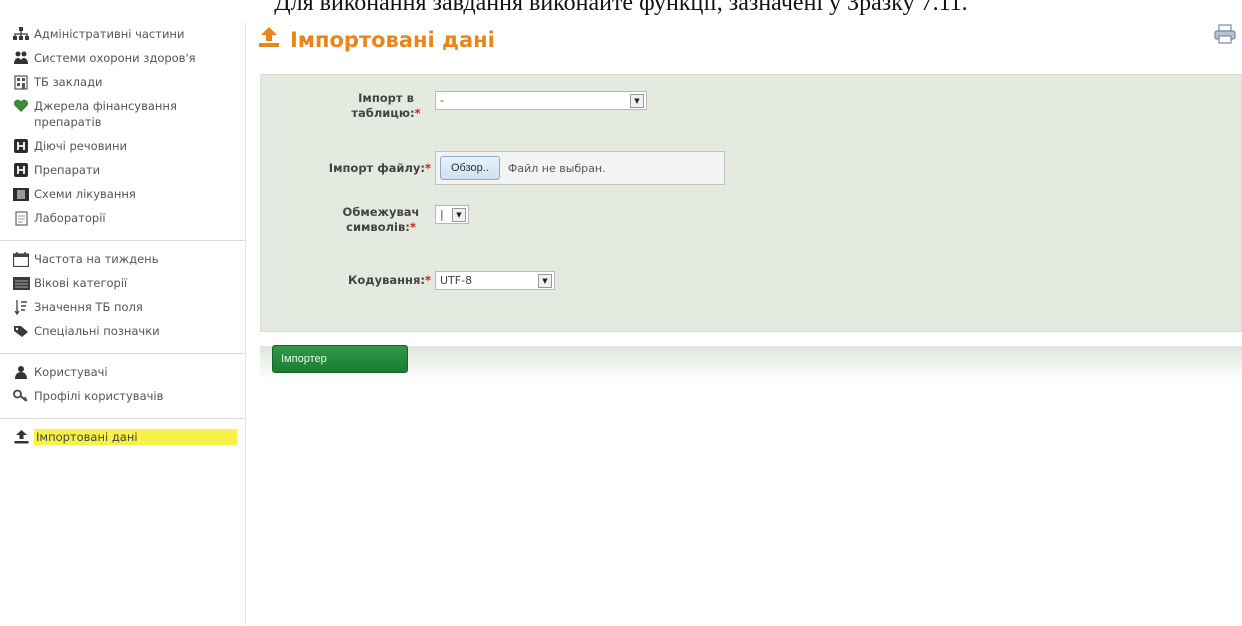 The height and width of the screenshot is (626, 1242). I want to click on sidebar-group-import: Імпортовані дані, so click(122, 434).